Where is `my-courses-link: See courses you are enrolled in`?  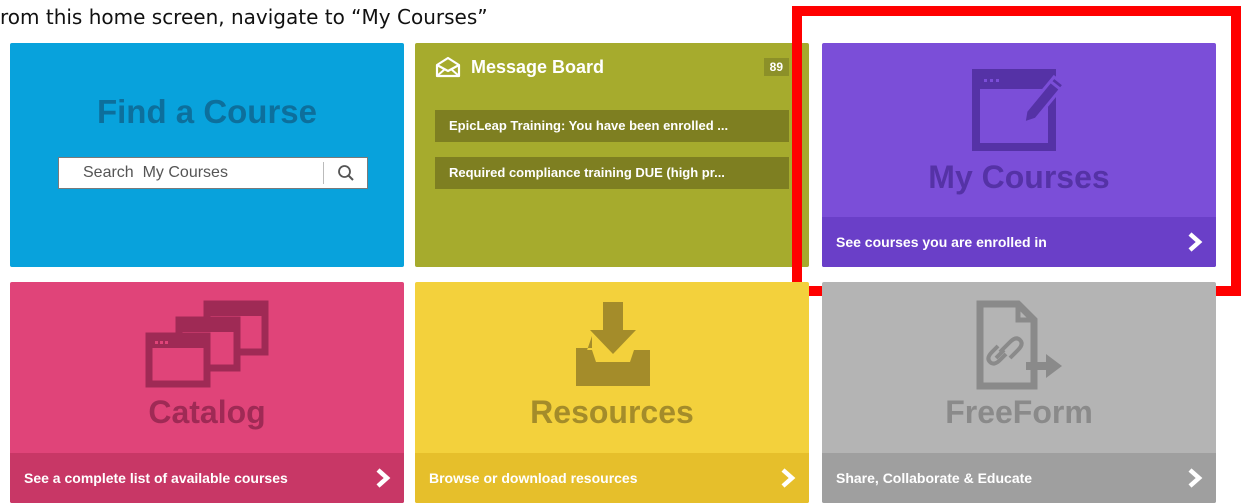 my-courses-link: See courses you are enrolled in is located at coordinates (1019, 242).